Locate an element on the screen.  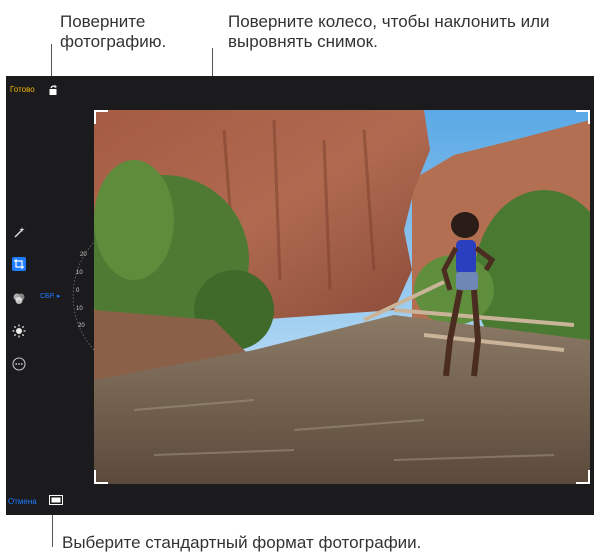
reset-label: СБР. is located at coordinates (47, 296).